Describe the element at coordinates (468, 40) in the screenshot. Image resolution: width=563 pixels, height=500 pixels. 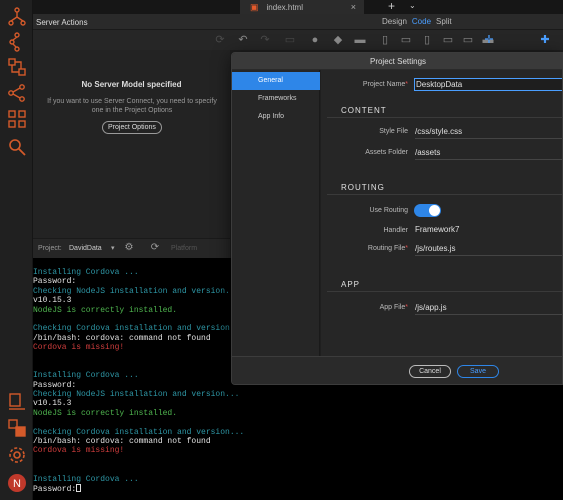
I see `laptop-icon: ▭` at that location.